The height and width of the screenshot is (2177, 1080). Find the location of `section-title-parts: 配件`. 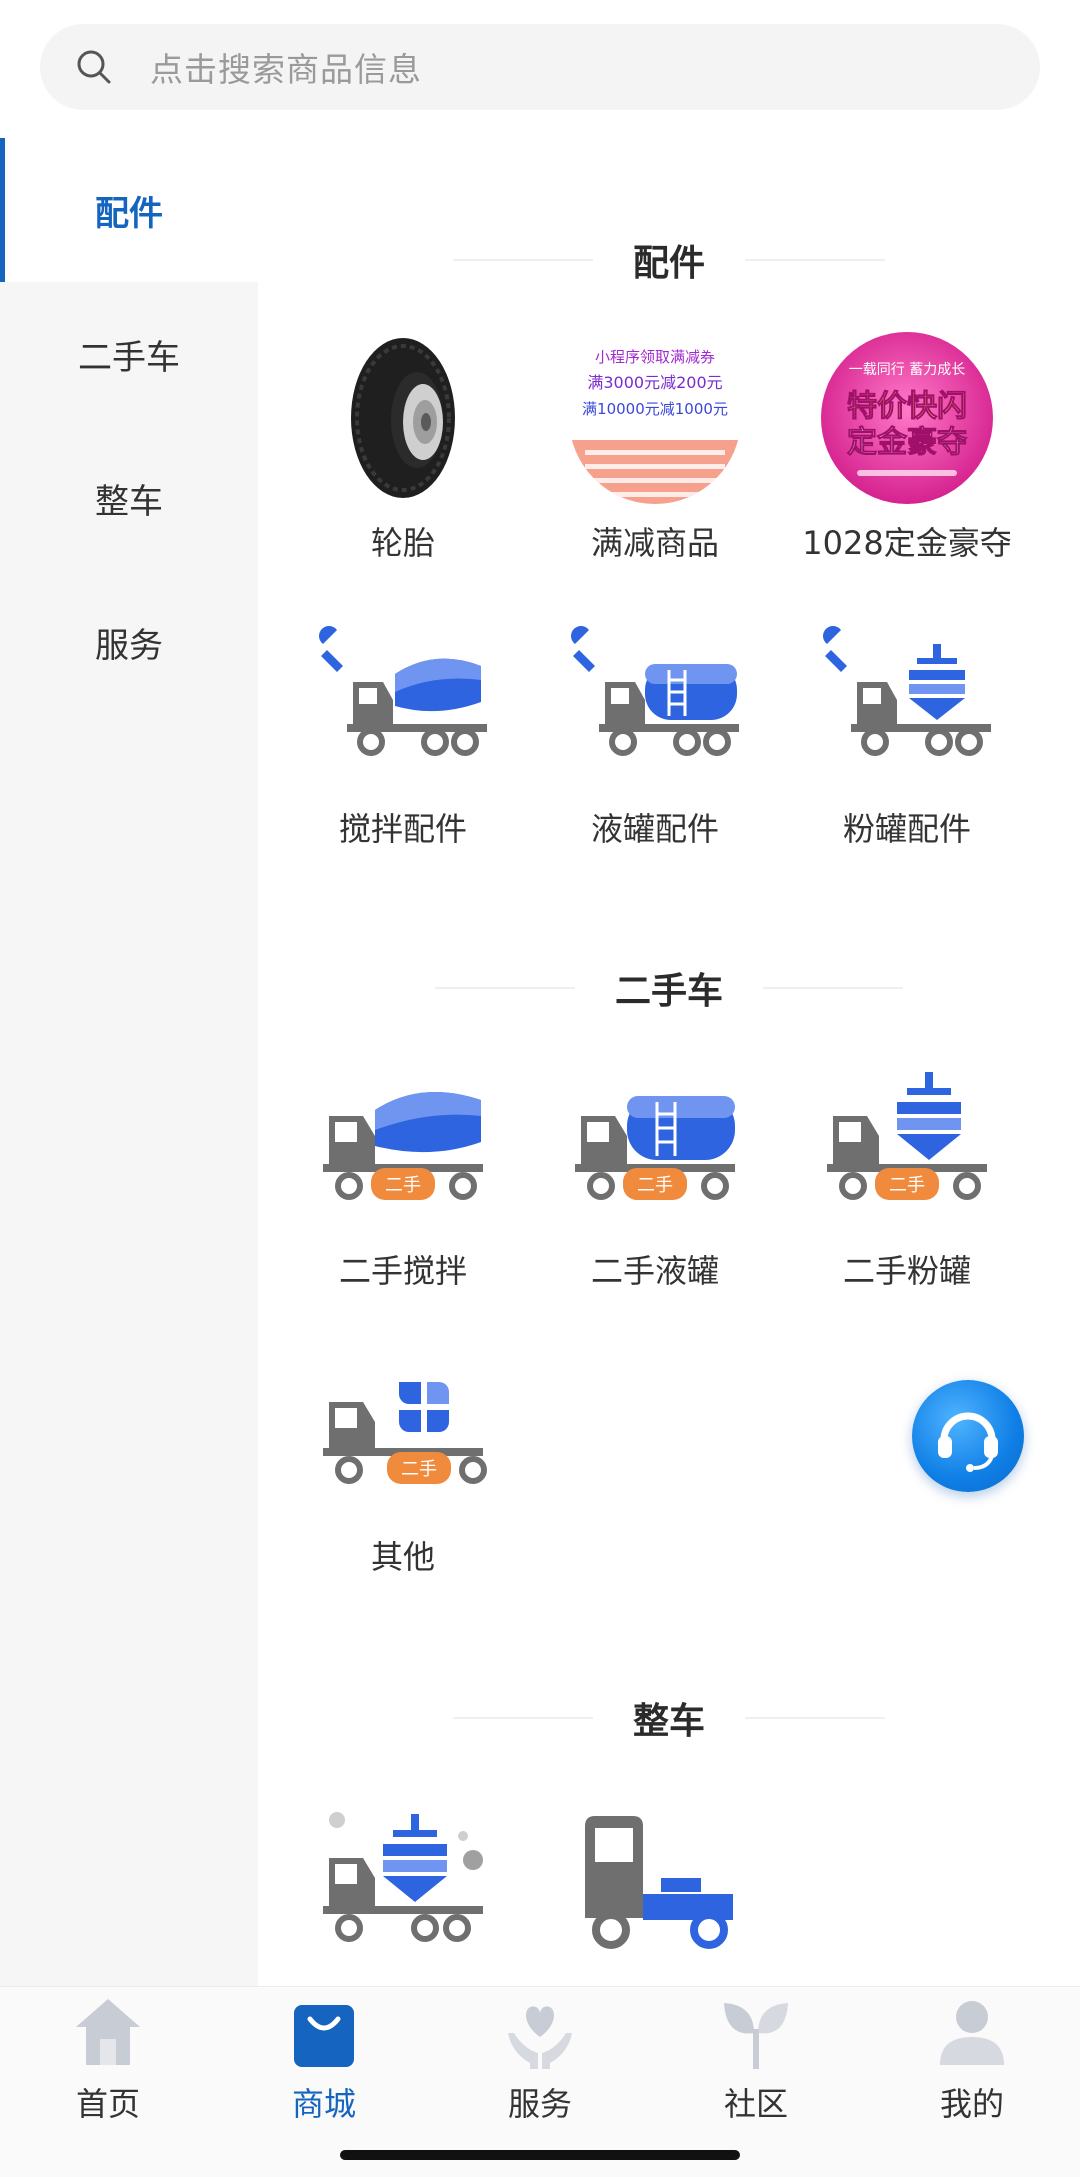

section-title-parts: 配件 is located at coordinates (669, 260).